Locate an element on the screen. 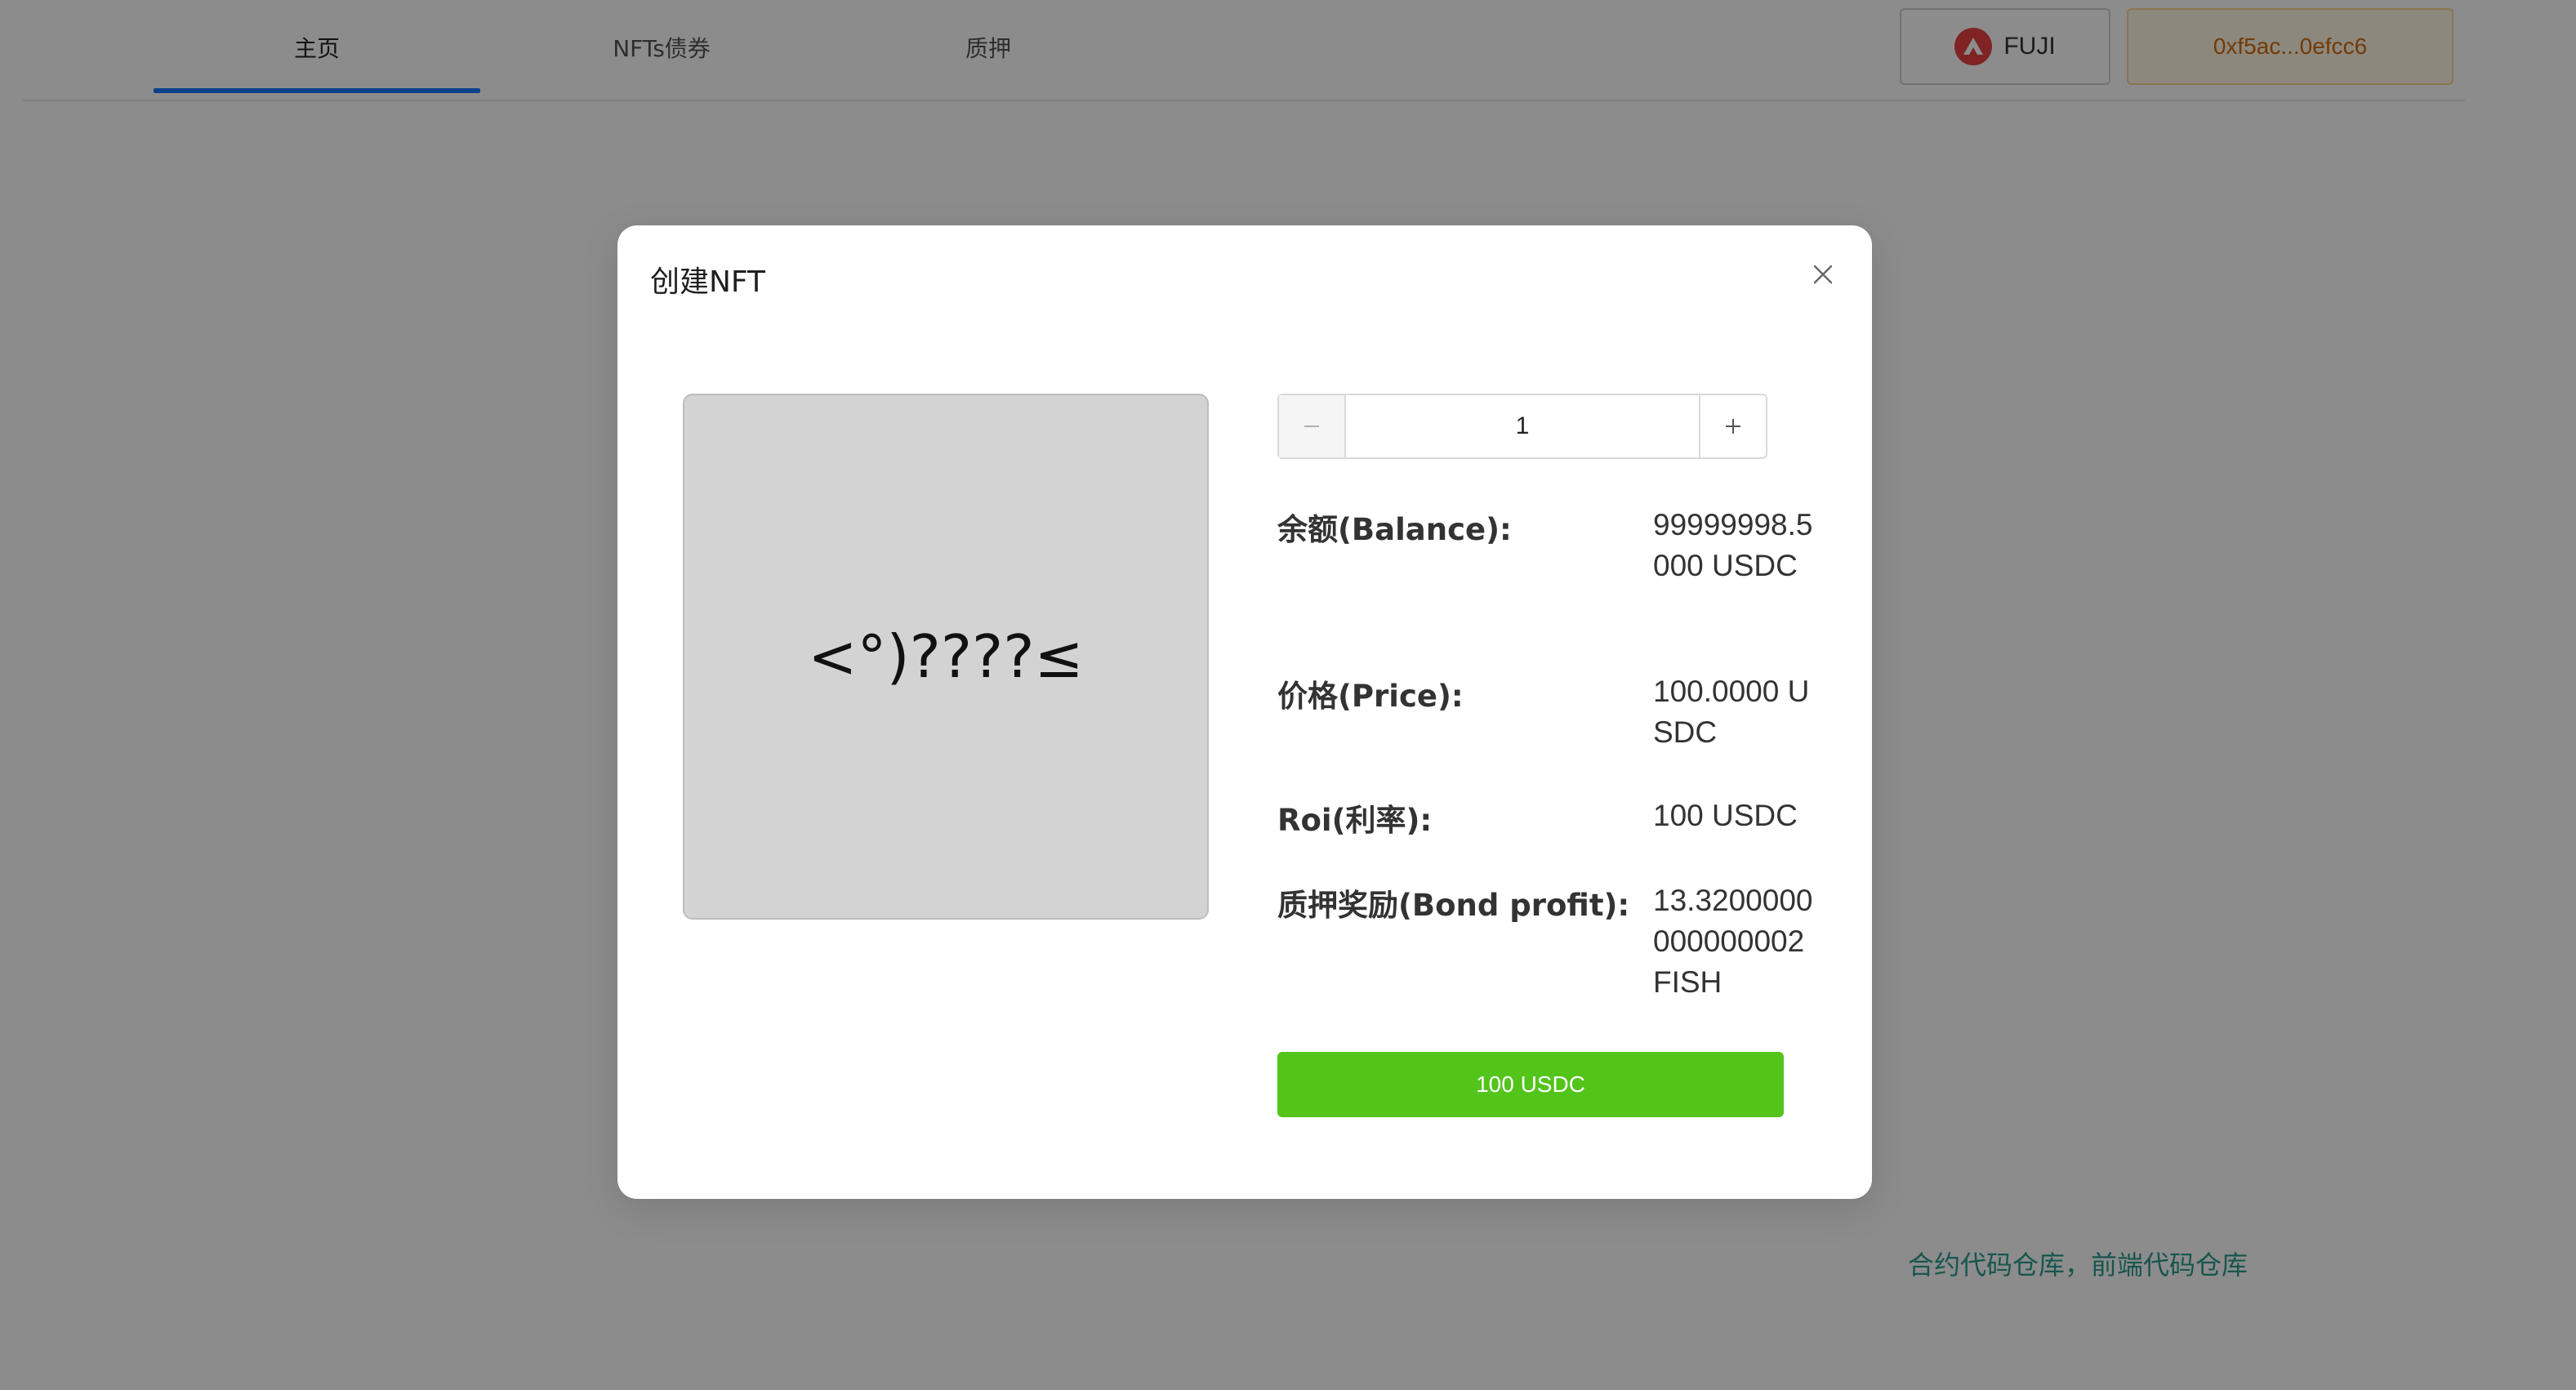  quantity-stepper is located at coordinates (1522, 426).